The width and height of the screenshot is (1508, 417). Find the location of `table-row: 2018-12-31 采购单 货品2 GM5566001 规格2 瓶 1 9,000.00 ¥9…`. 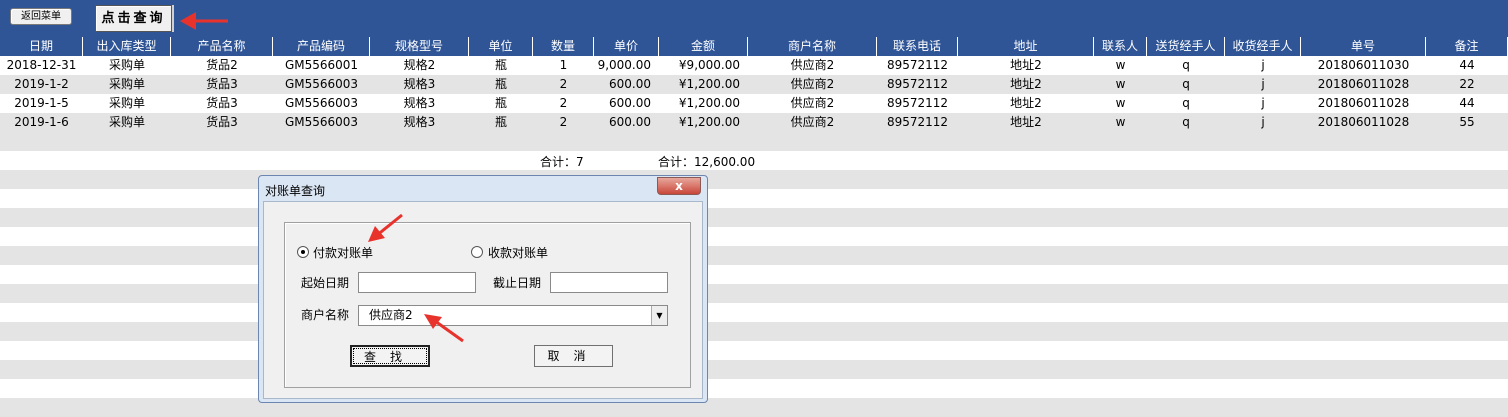

table-row: 2018-12-31 采购单 货品2 GM5566001 规格2 瓶 1 9,000.00 ¥9… is located at coordinates (754, 65).